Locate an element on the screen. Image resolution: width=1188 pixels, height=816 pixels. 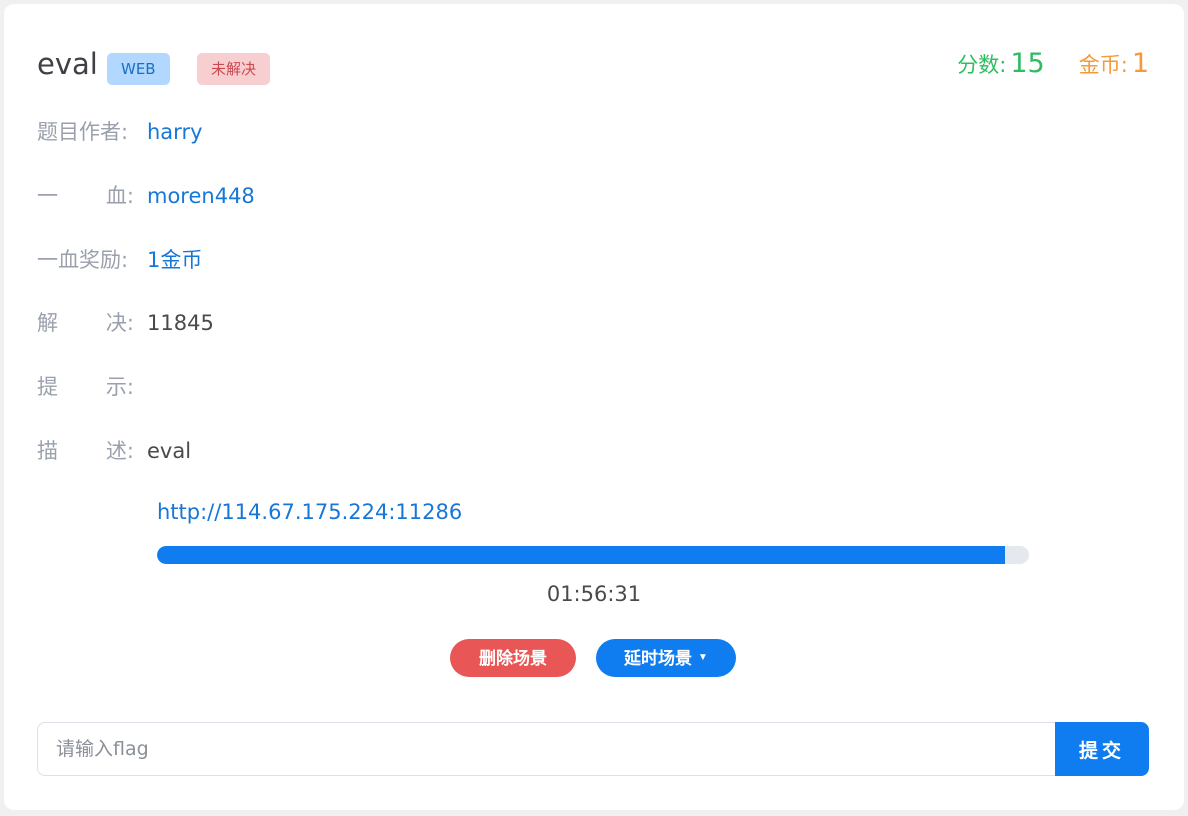
hint-label: 提 示: is located at coordinates (85, 387).